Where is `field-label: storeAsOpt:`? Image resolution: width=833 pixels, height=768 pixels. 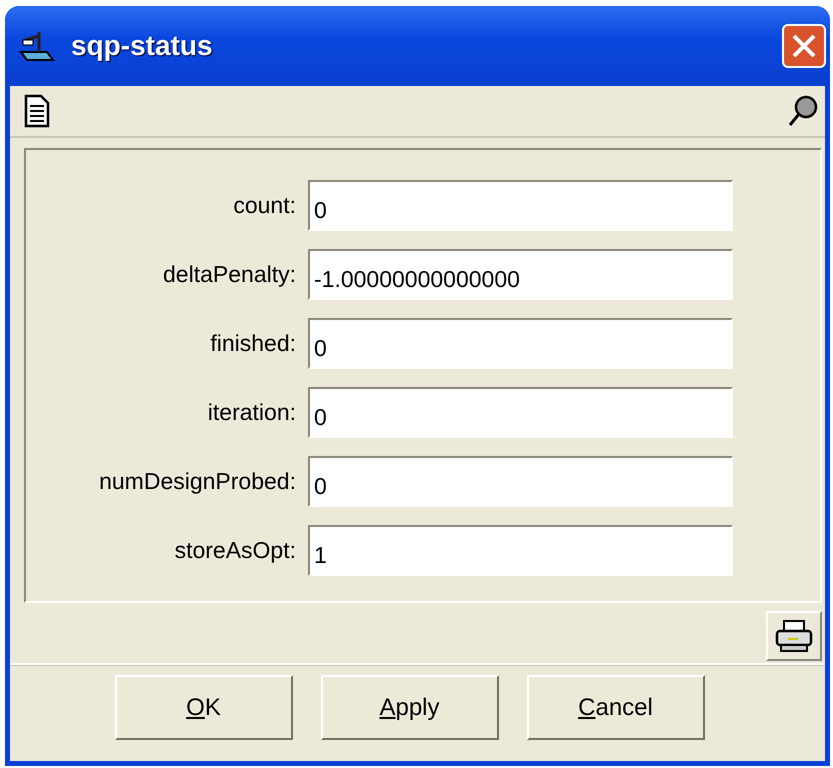 field-label: storeAsOpt: is located at coordinates (235, 550).